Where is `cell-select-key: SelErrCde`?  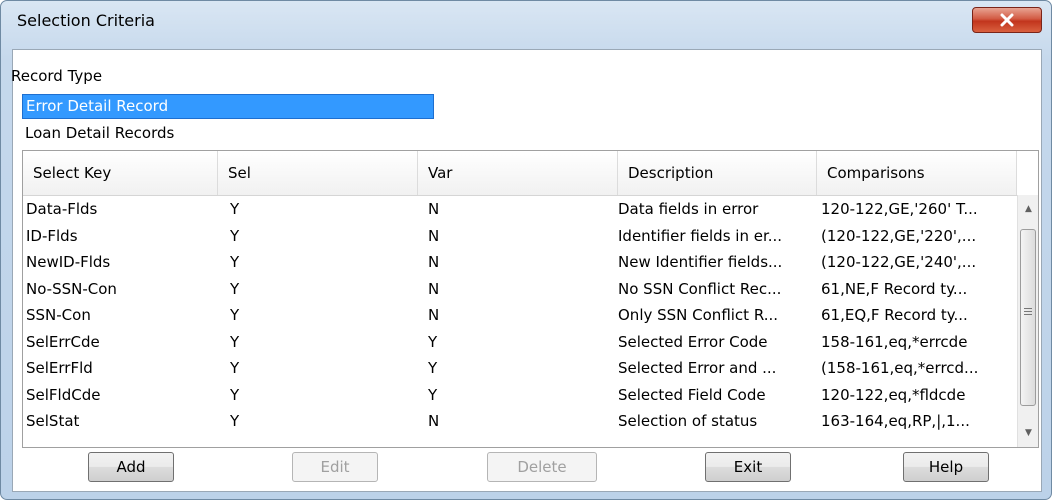 cell-select-key: SelErrCde is located at coordinates (63, 341).